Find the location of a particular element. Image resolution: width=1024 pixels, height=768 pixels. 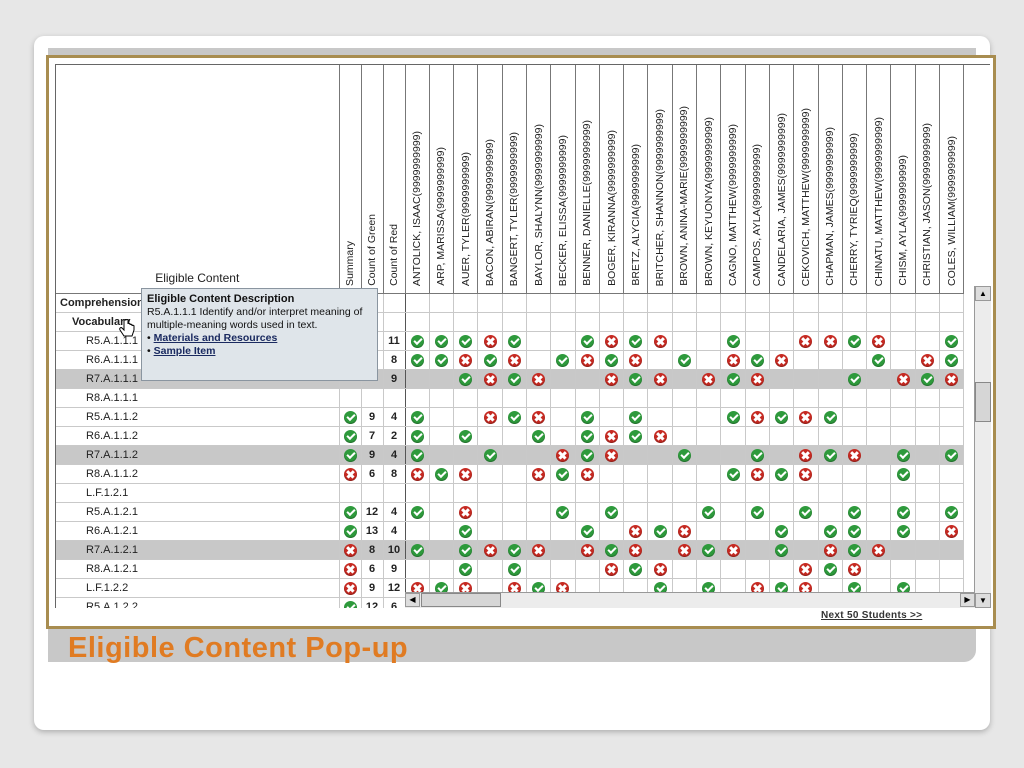

materials-resources-link: Materials and Resources is located at coordinates (216, 338).